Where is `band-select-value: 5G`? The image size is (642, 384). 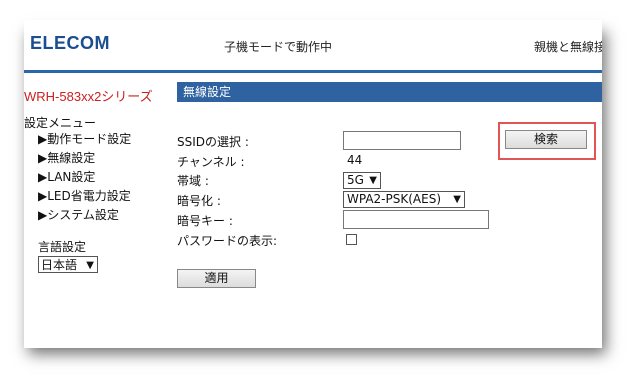 band-select-value: 5G is located at coordinates (355, 180).